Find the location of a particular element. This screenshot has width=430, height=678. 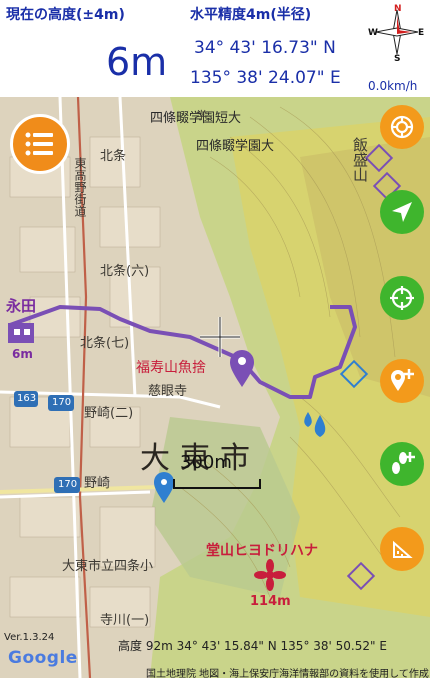

flower-pin-altitude: 114m is located at coordinates (270, 601).